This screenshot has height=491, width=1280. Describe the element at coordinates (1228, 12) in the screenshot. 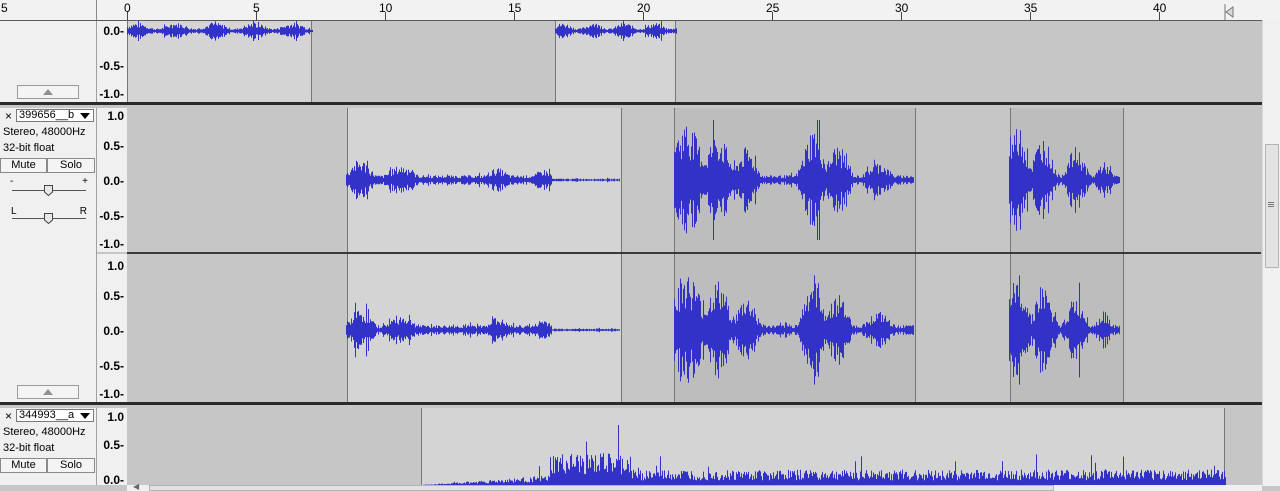

I see `play-head-icon` at that location.